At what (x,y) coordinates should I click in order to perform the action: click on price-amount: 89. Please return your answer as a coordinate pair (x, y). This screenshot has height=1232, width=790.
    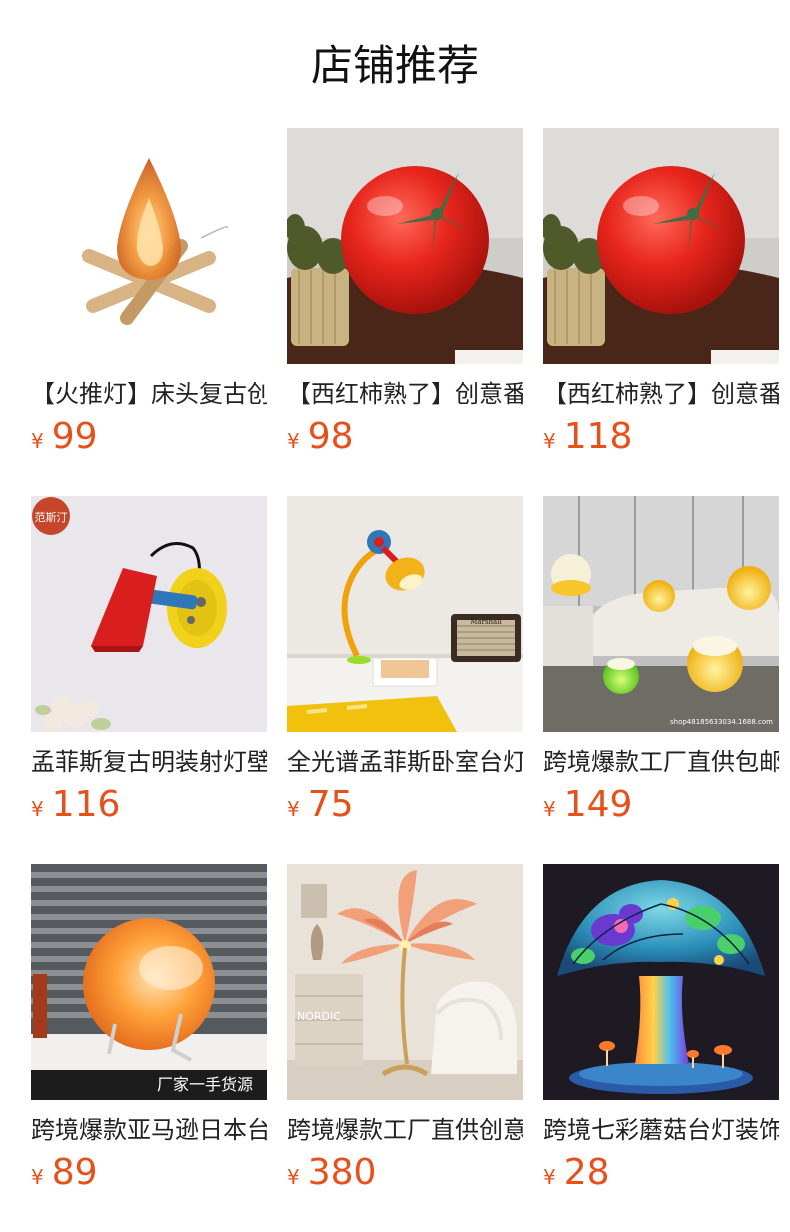
    Looking at the image, I should click on (74, 1172).